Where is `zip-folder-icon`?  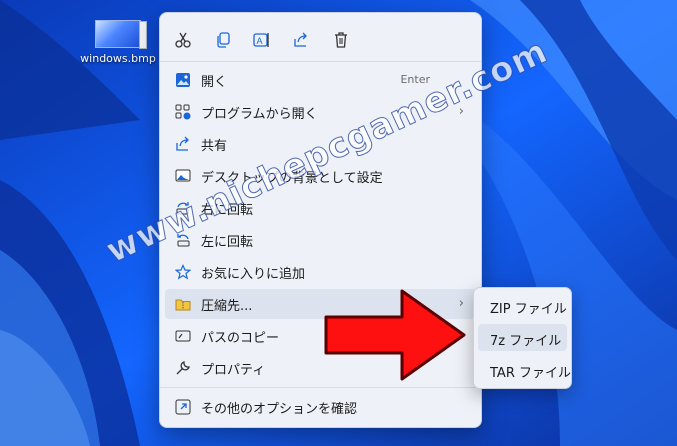 zip-folder-icon is located at coordinates (183, 305).